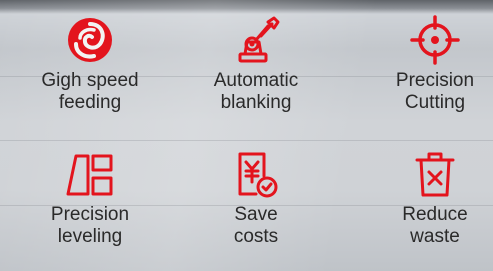  What do you see at coordinates (435, 91) in the screenshot?
I see `feature-label: Precision Cutting` at bounding box center [435, 91].